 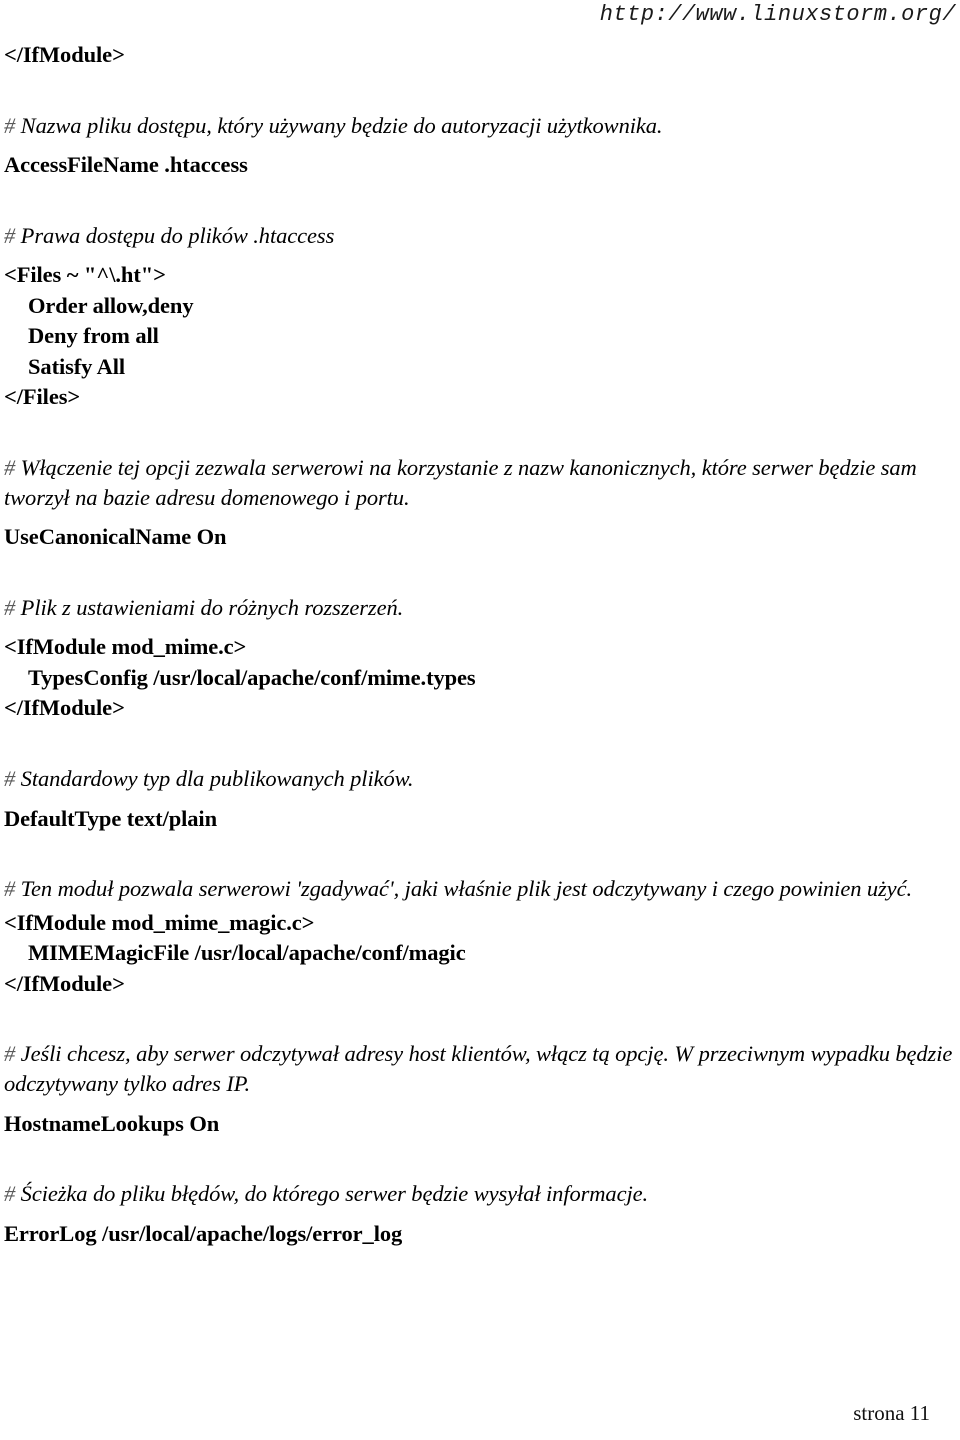 I want to click on config-line-files-open: <Files ~ "^\.ht">, so click(x=85, y=275).